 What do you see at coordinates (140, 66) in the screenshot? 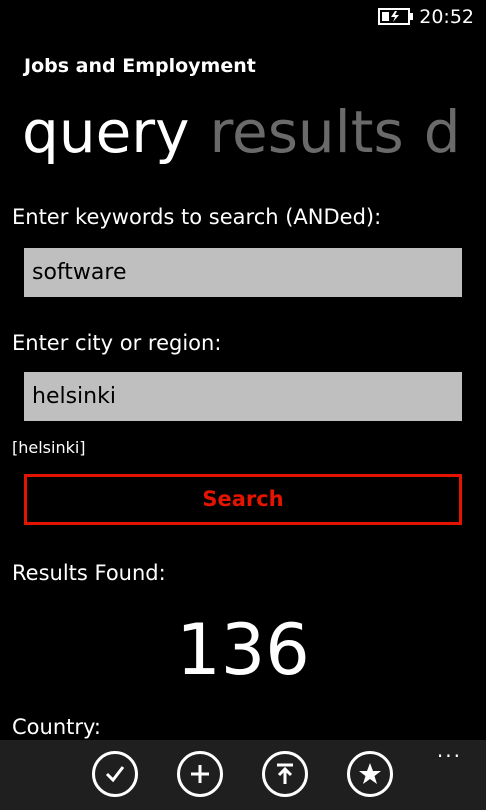
I see `app-title: Jobs and Employment` at bounding box center [140, 66].